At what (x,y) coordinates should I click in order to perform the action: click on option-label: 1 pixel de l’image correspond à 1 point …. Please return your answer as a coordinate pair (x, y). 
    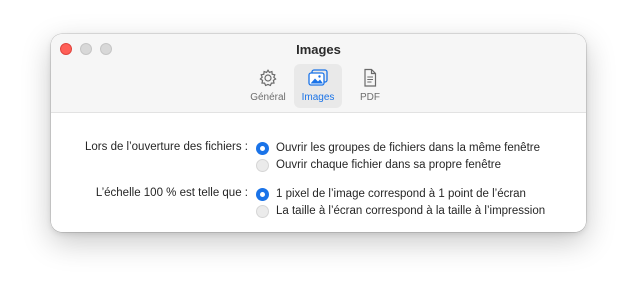
    Looking at the image, I should click on (401, 194).